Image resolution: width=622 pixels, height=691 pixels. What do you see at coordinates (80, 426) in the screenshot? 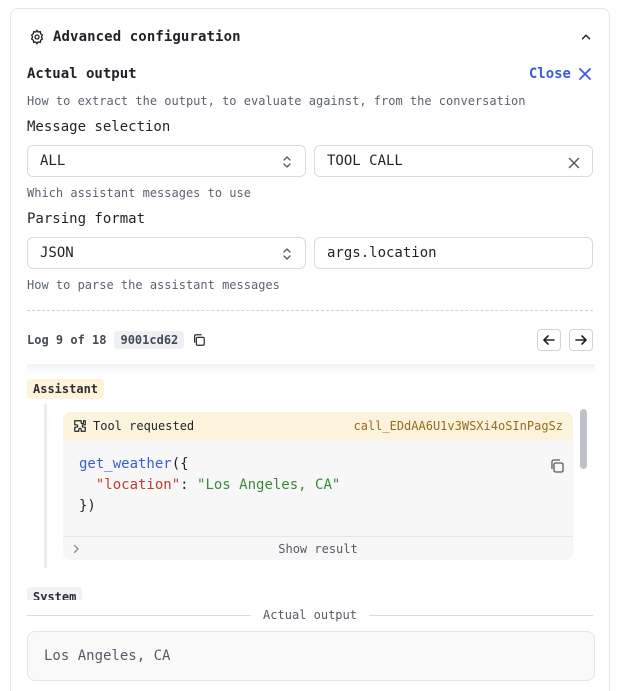
I see `puzzle-icon` at bounding box center [80, 426].